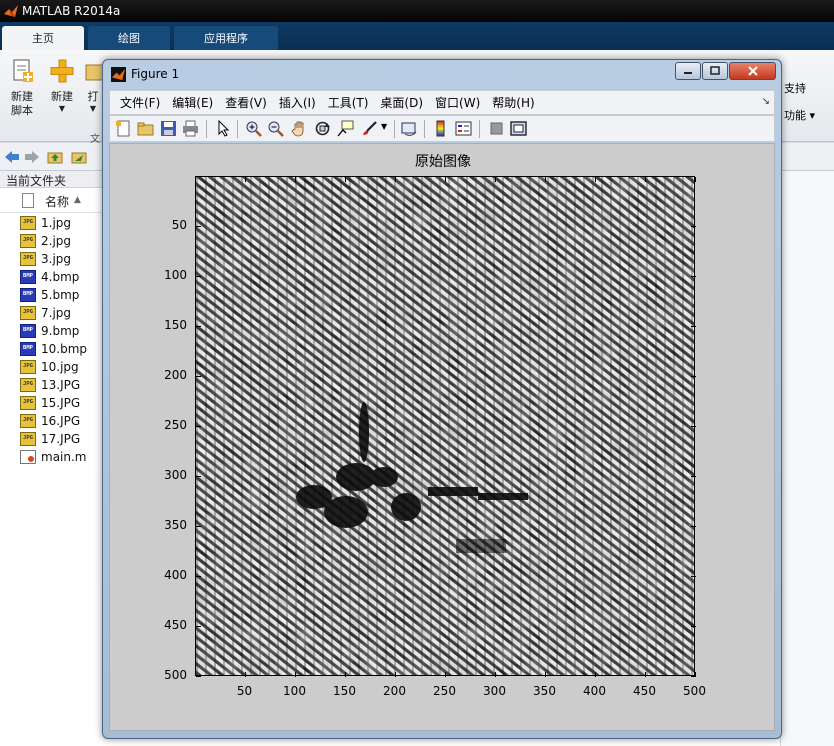 This screenshot has width=834, height=746. I want to click on new-plus-icon, so click(62, 71).